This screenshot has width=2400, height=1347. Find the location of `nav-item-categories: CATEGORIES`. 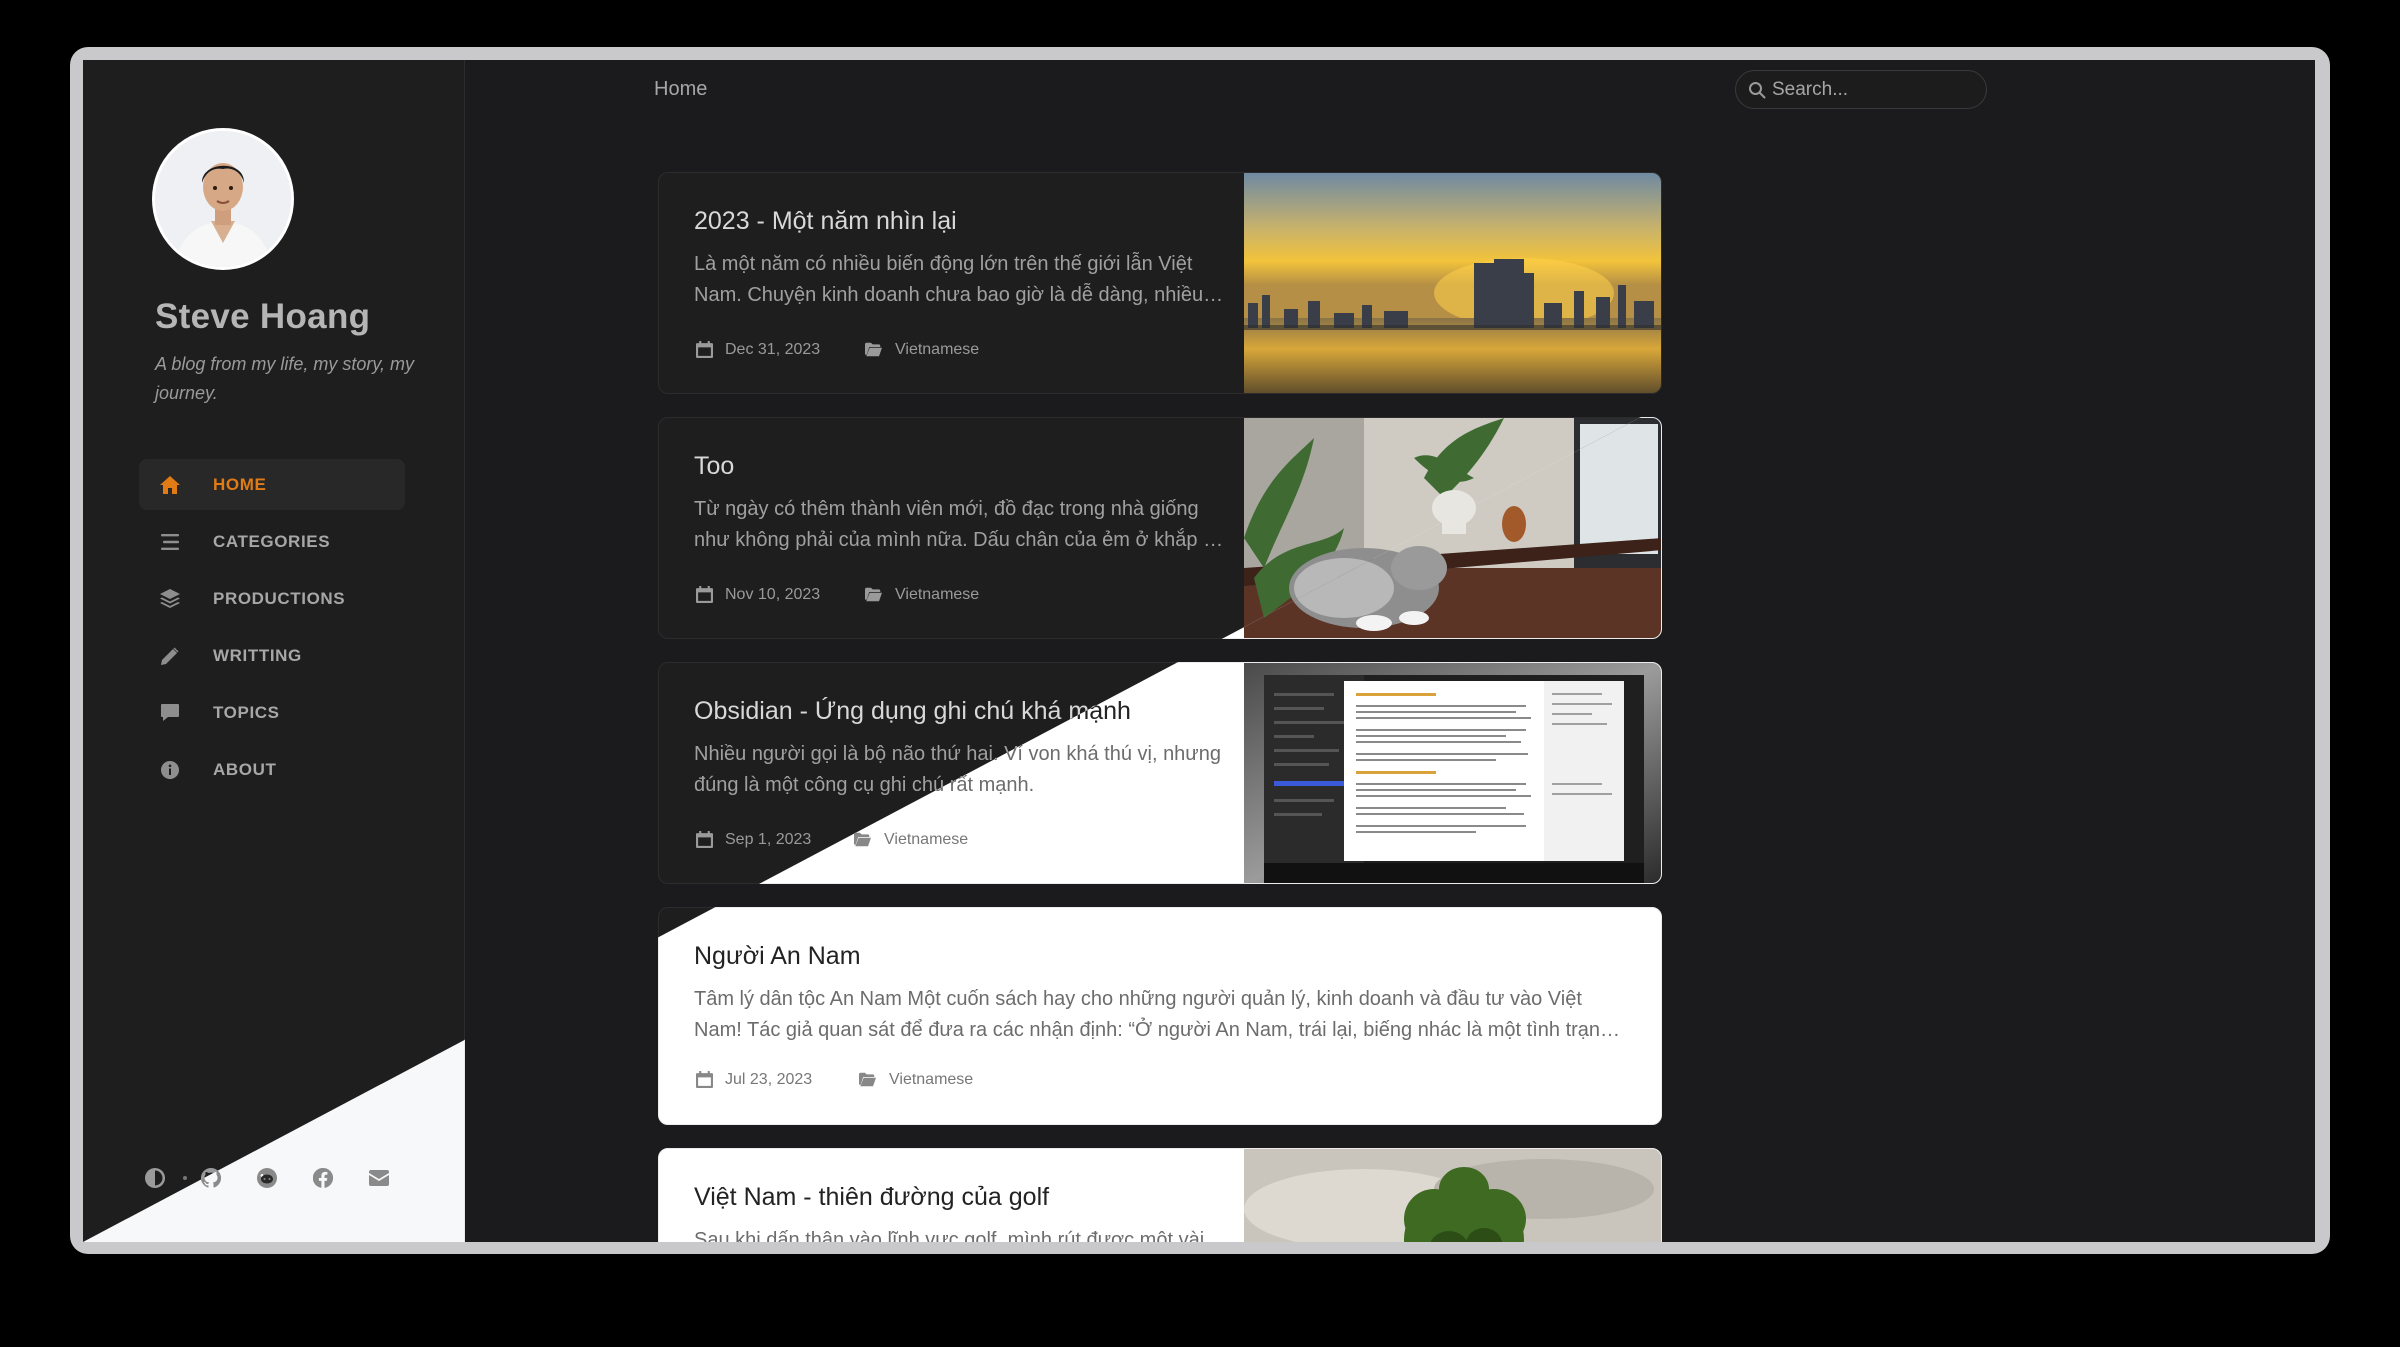

nav-item-categories: CATEGORIES is located at coordinates (272, 541).